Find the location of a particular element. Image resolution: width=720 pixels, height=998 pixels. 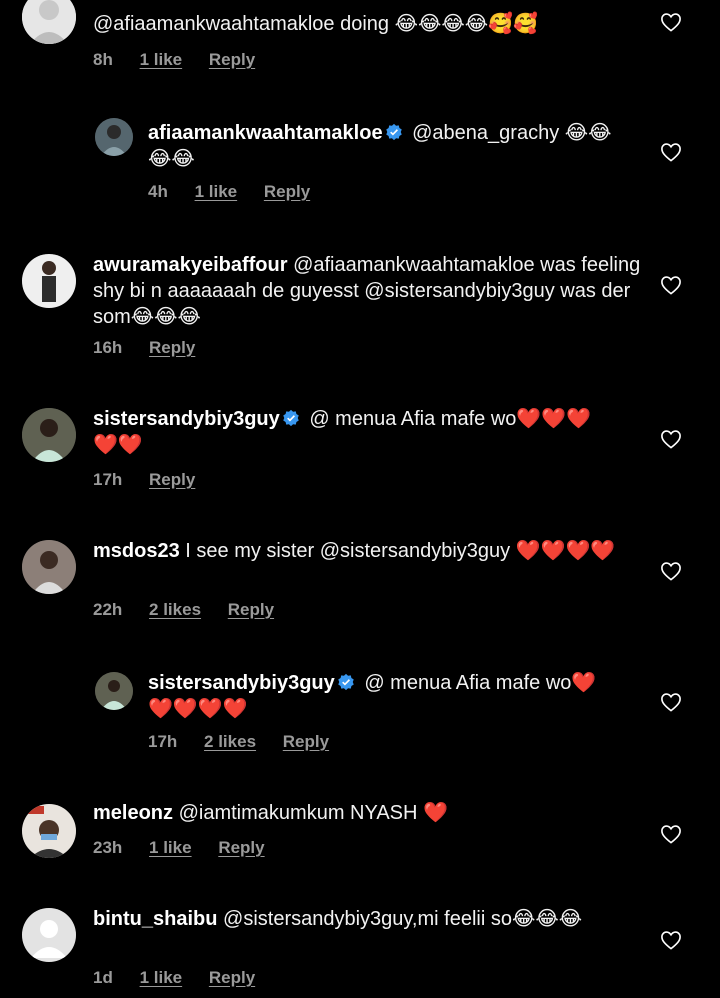

comment-time: 8h is located at coordinates (103, 59).